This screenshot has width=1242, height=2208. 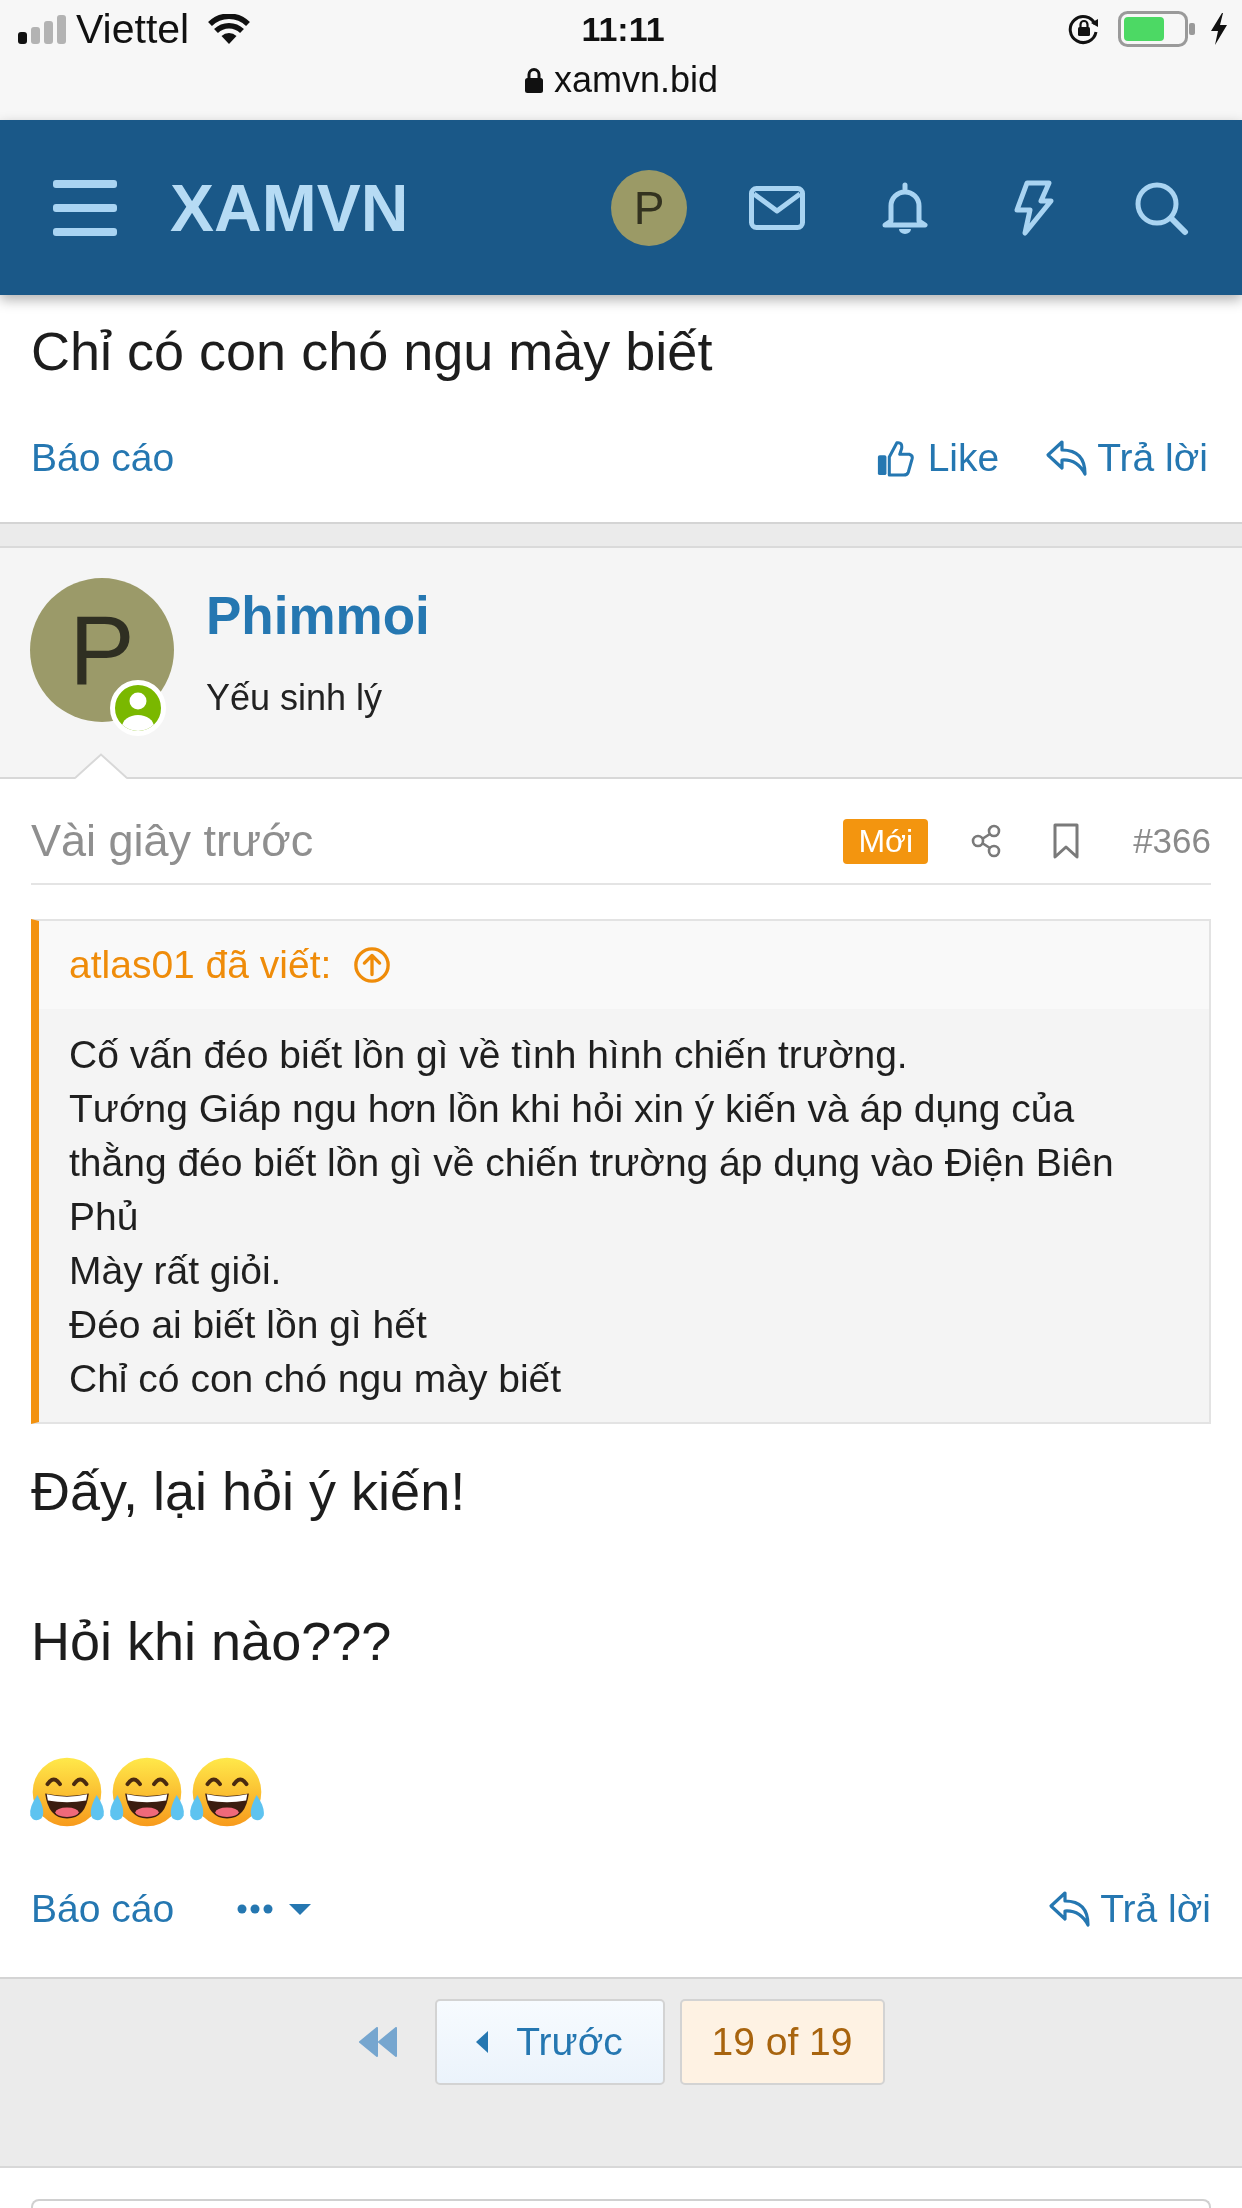 I want to click on site-logo: XAMVN, so click(x=289, y=207).